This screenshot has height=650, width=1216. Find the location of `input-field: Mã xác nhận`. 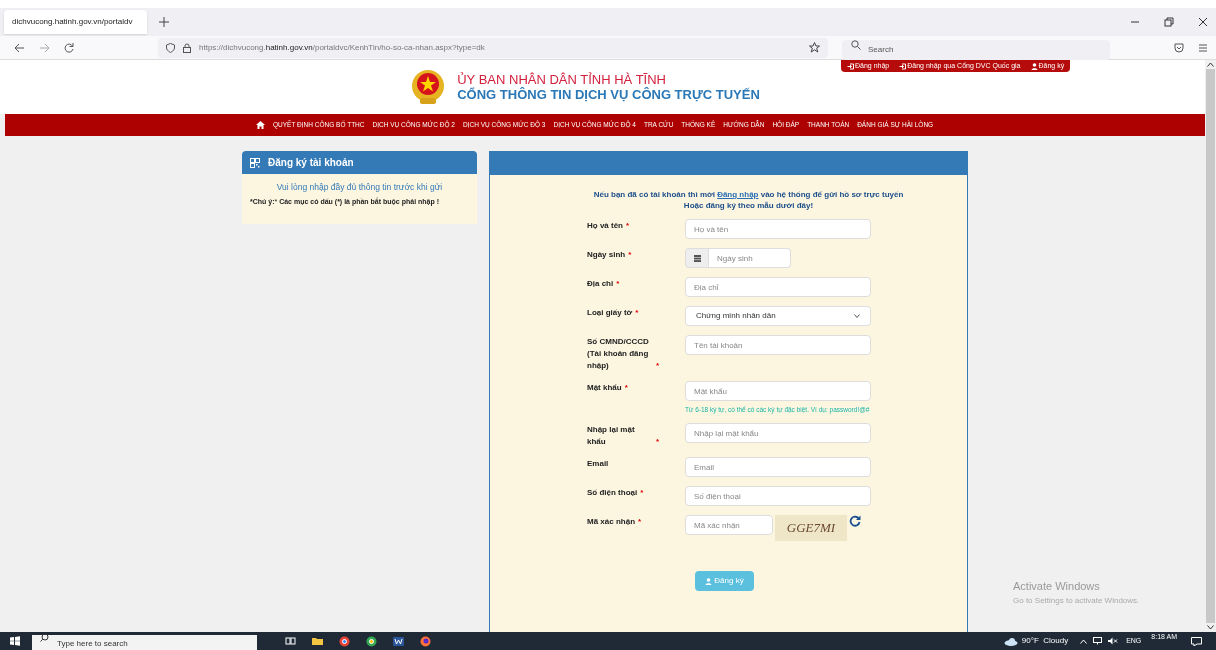

input-field: Mã xác nhận is located at coordinates (729, 525).